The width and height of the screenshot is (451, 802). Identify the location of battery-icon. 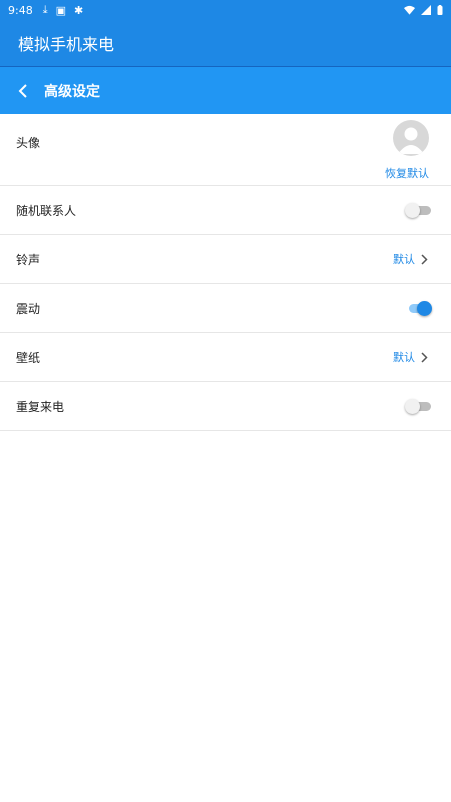
(440, 10).